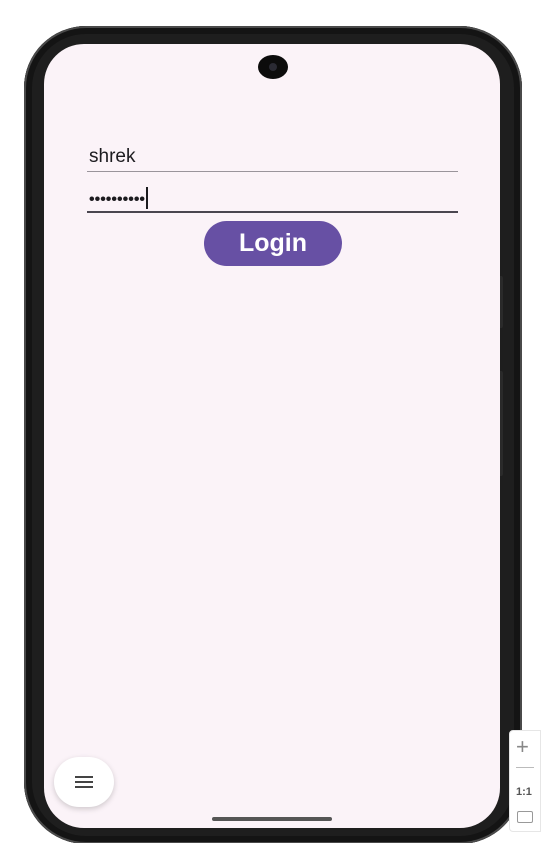  I want to click on front-camera, so click(273, 67).